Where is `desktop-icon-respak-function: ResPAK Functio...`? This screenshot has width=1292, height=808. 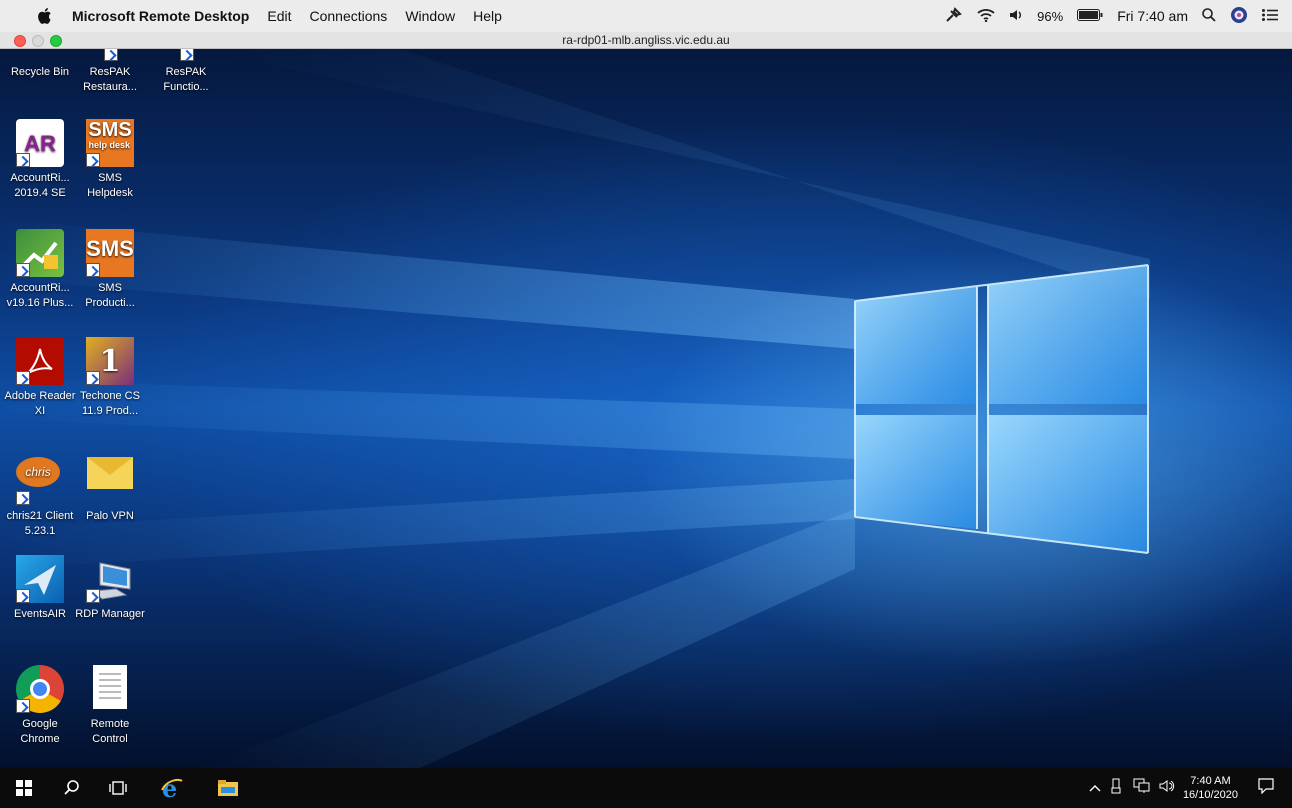 desktop-icon-respak-function: ResPAK Functio... is located at coordinates (186, 72).